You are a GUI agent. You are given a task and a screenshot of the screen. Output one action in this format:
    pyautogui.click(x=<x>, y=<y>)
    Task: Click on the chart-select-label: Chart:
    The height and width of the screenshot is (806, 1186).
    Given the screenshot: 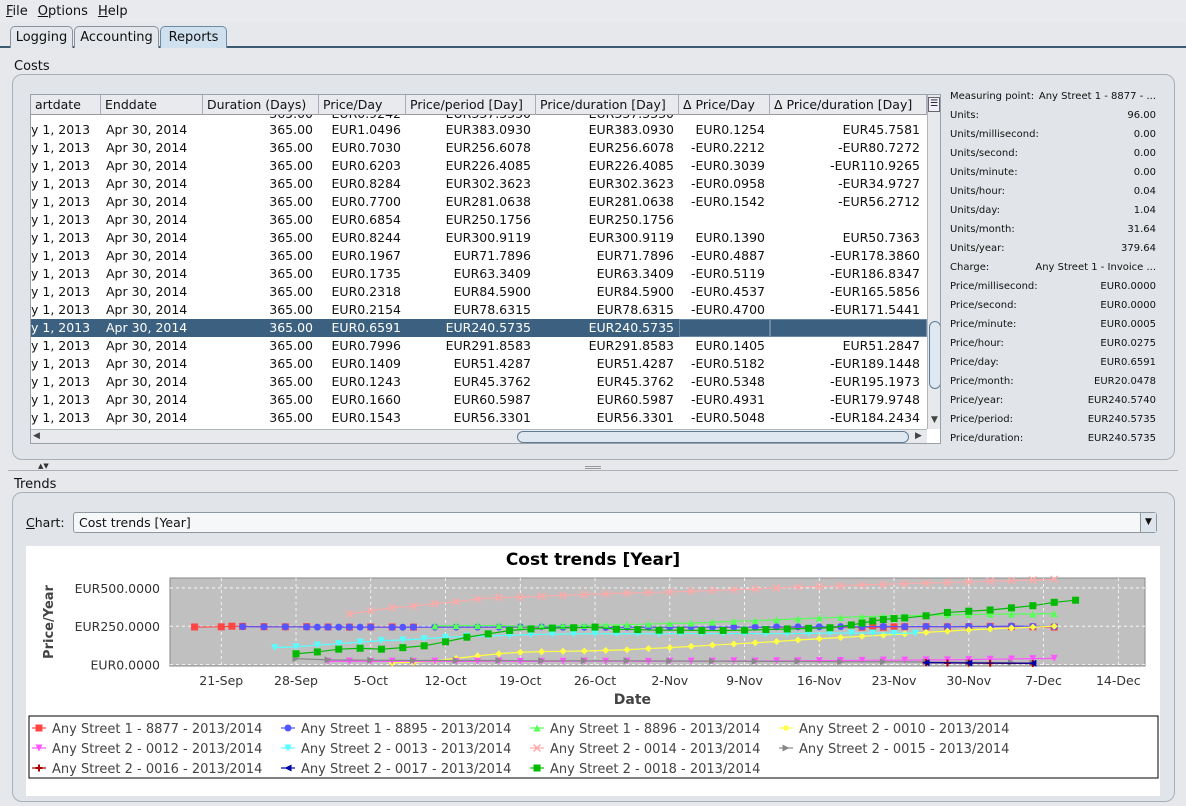 What is the action you would take?
    pyautogui.click(x=45, y=522)
    